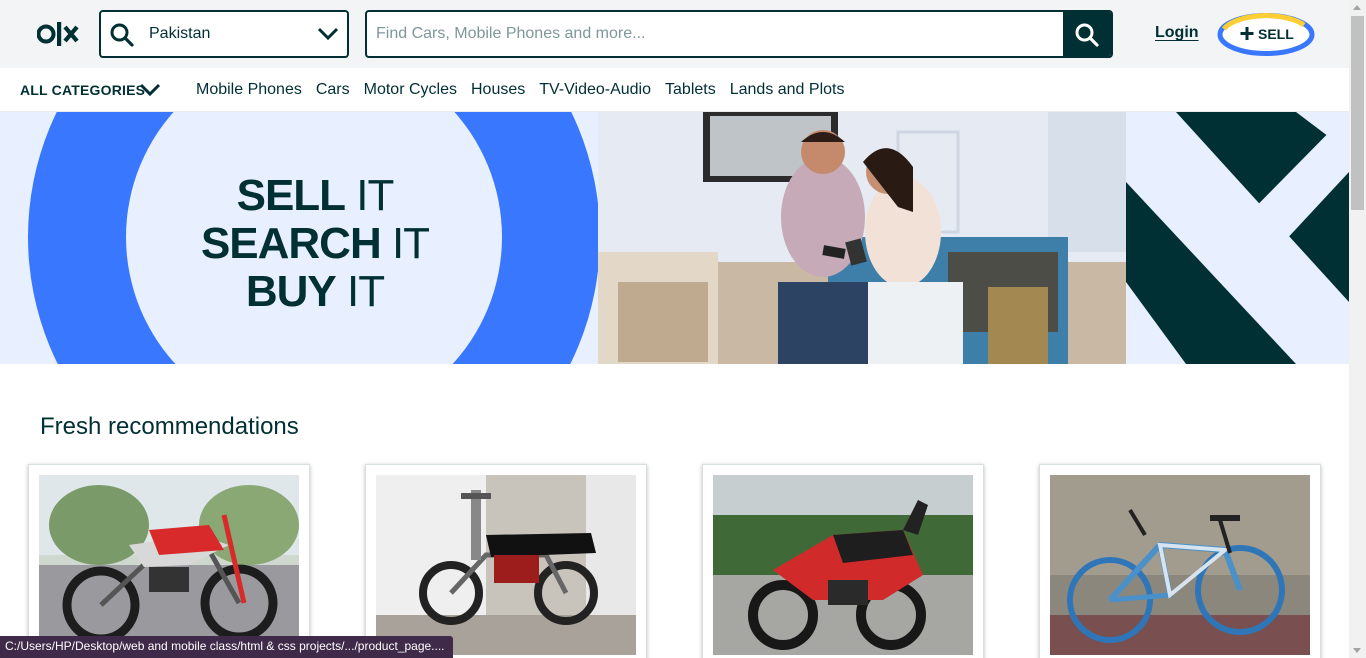 This screenshot has height=658, width=1366. Describe the element at coordinates (82, 90) in the screenshot. I see `all-categories-button: ALL CATEGORIES` at that location.